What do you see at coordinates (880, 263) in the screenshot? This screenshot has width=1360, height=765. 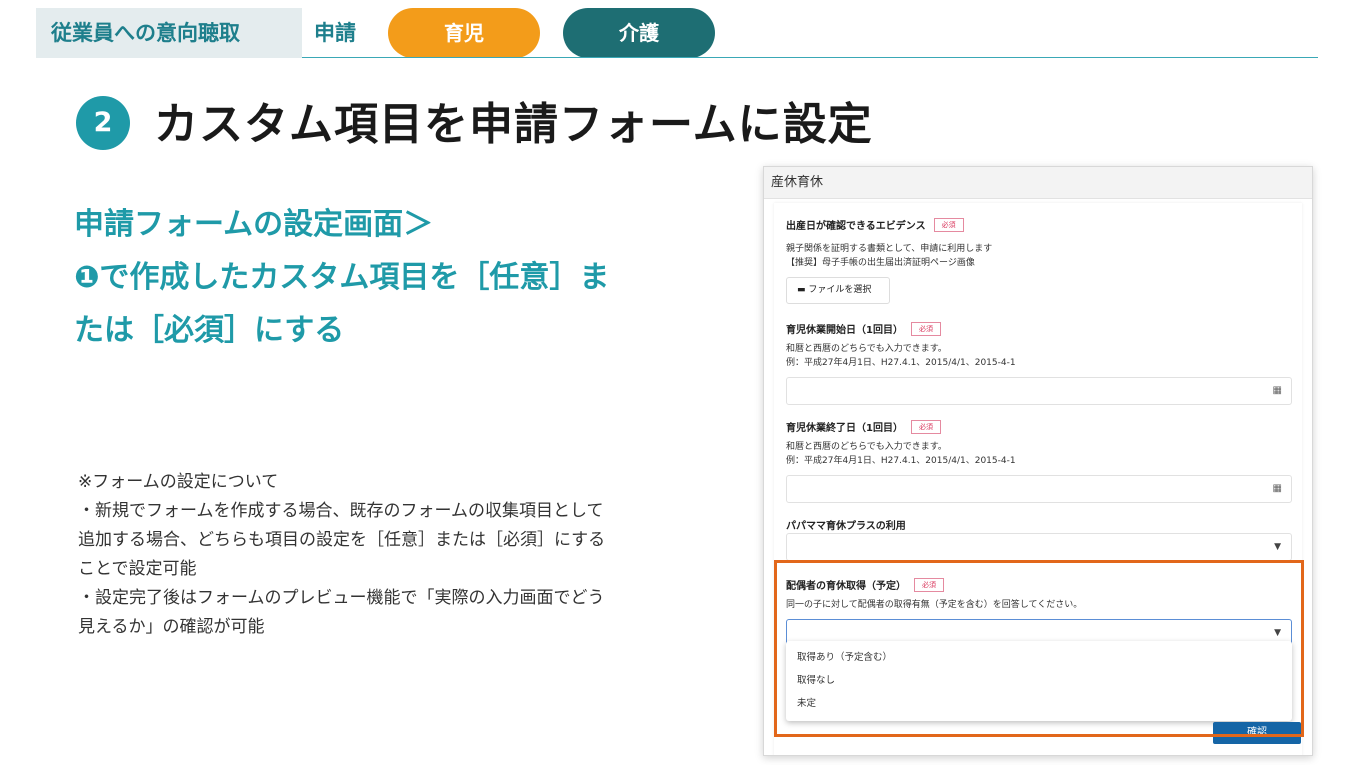 I see `evidence-desc: 【推奨】母子手帳の出生届出済証明ページ画像` at bounding box center [880, 263].